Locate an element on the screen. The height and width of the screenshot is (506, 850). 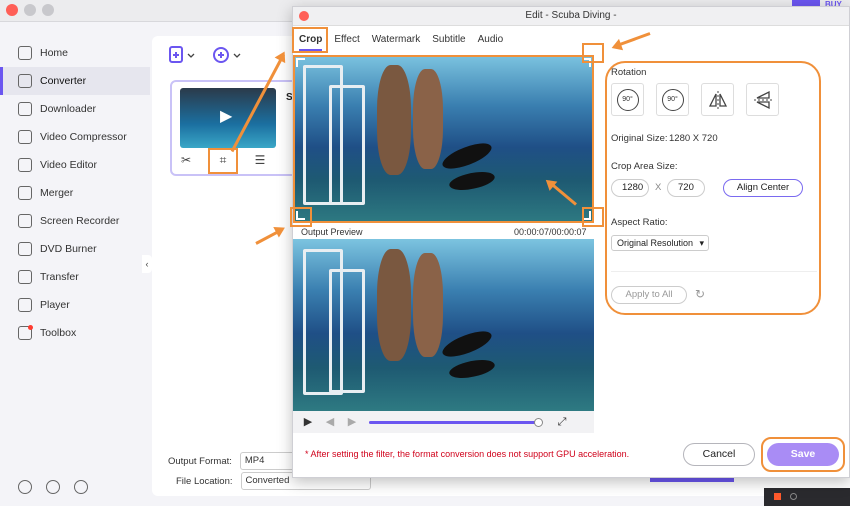
sidebar-item-dvd-burner: DVD Burner is located at coordinates (75, 249).